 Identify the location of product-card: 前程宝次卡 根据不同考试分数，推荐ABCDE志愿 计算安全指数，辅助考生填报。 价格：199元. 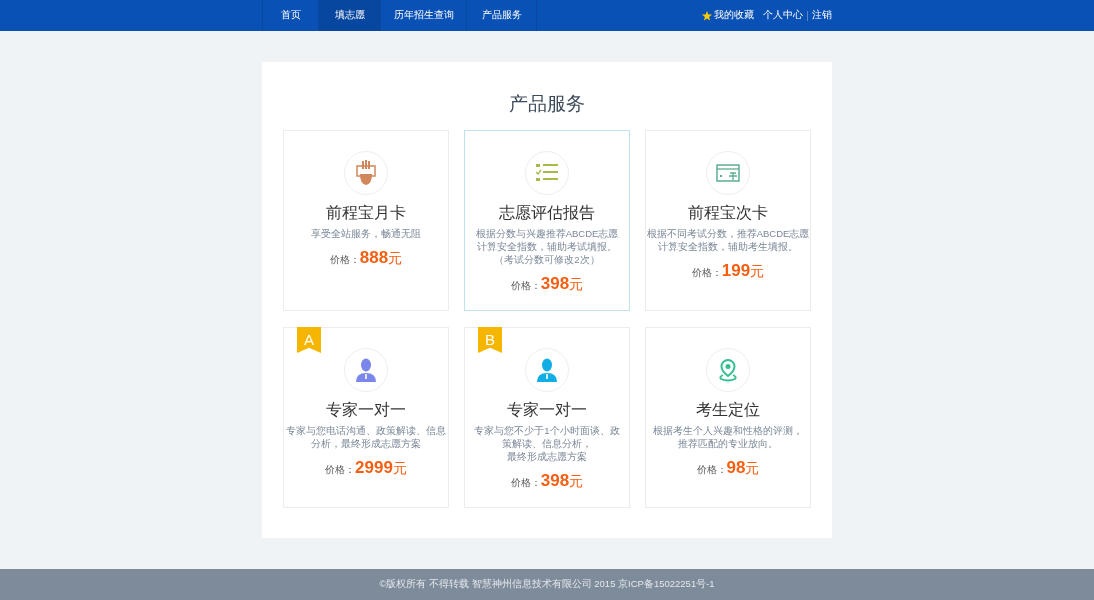
(728, 220).